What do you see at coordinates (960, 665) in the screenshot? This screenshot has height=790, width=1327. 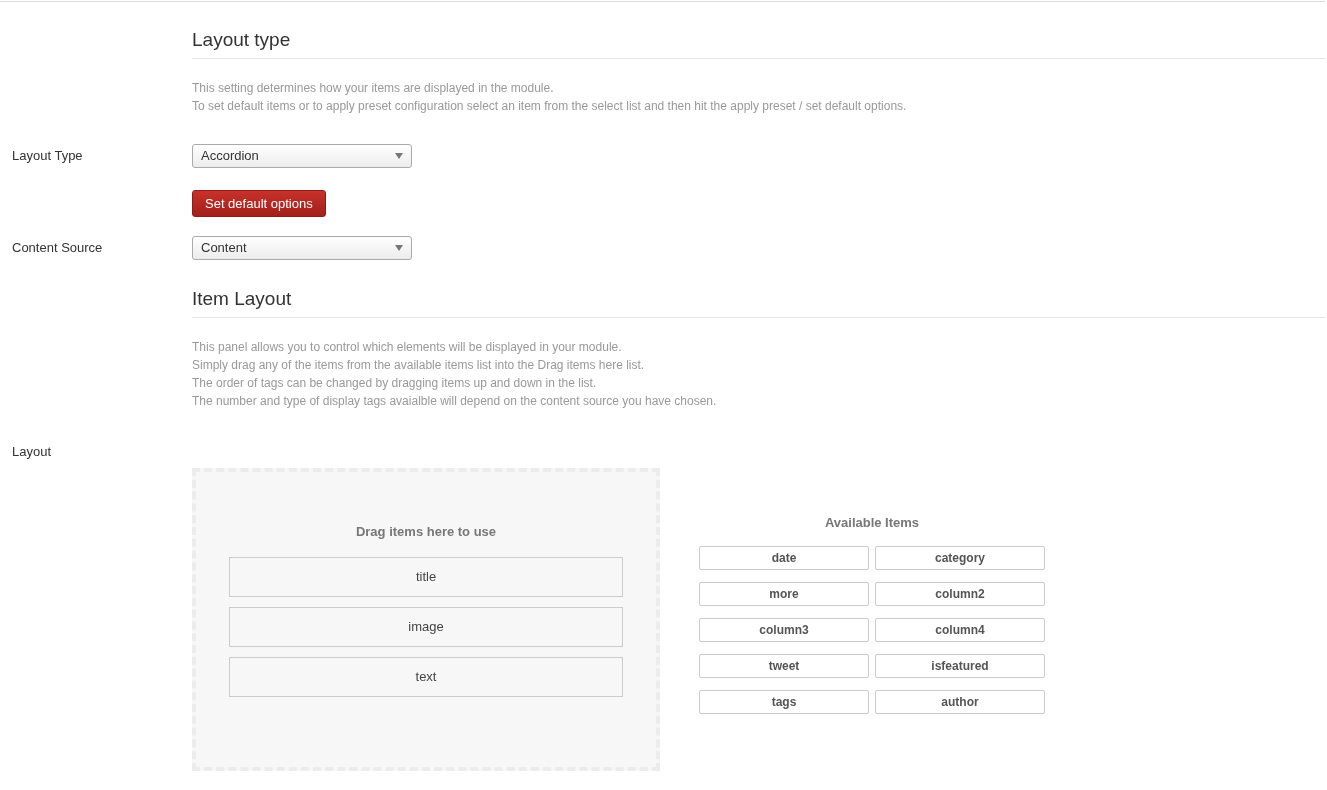 I see `available-item: isfeatured` at bounding box center [960, 665].